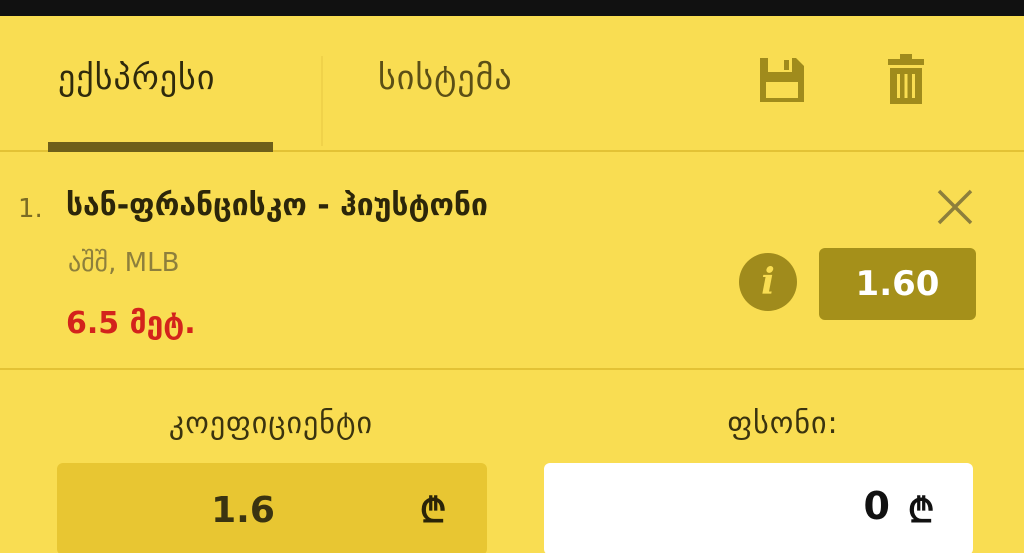 The image size is (1024, 553). I want to click on bet-index: 1., so click(30, 209).